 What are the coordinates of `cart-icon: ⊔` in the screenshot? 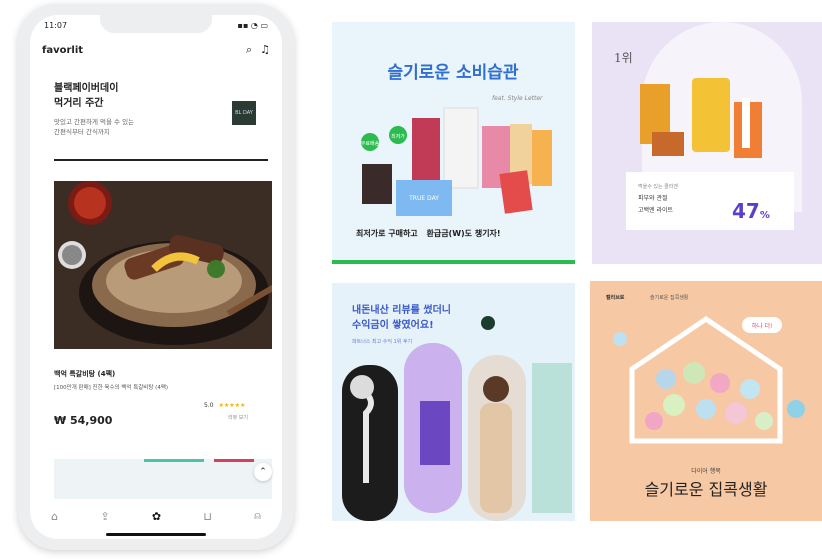 It's located at (207, 516).